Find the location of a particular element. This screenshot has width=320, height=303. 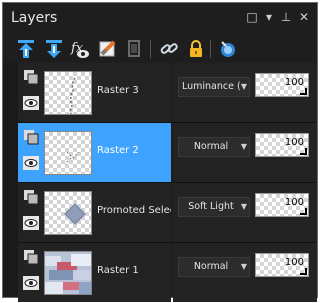

restore-button: □ is located at coordinates (252, 17).